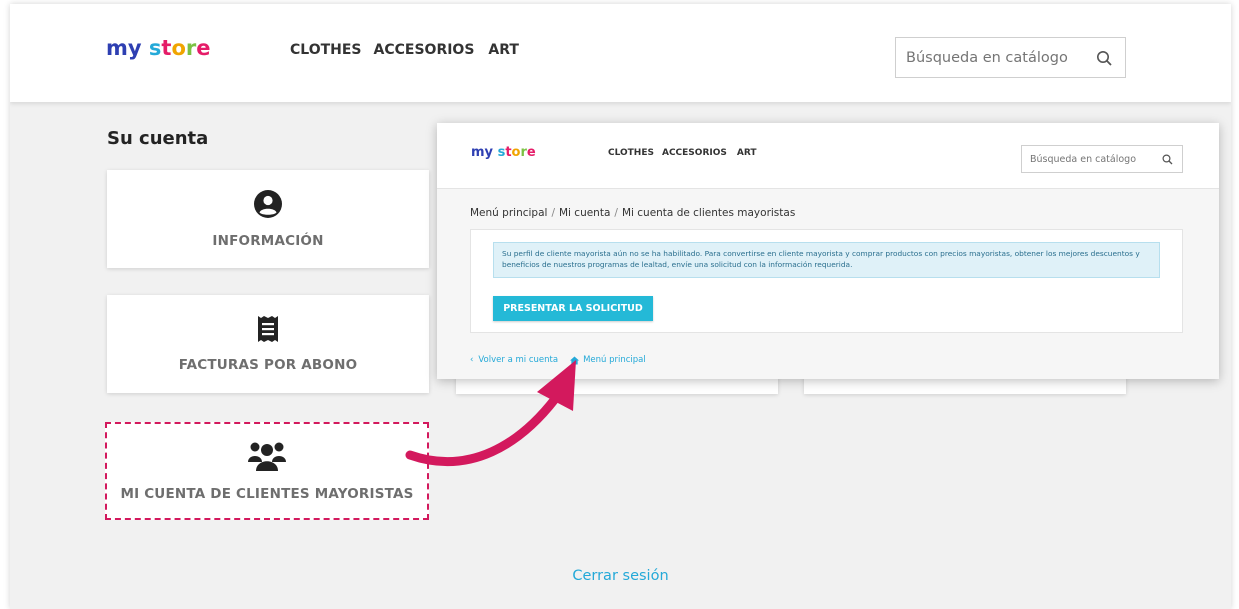  What do you see at coordinates (268, 344) in the screenshot?
I see `card-facturas: FACTURAS POR ABONO` at bounding box center [268, 344].